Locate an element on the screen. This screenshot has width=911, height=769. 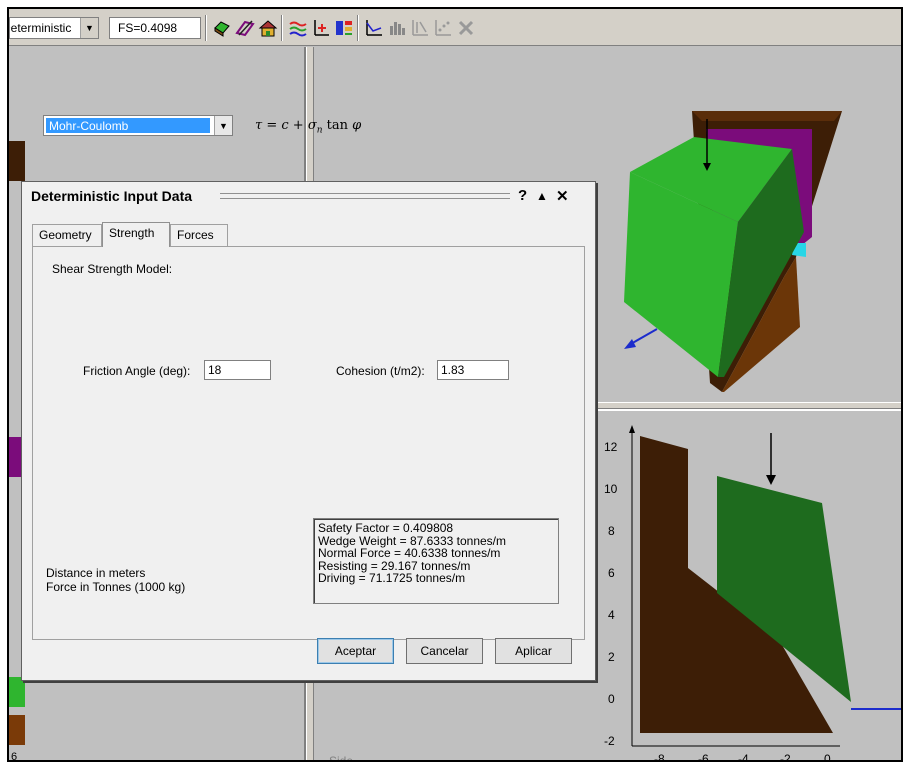
formula-tan: tan is located at coordinates (337, 125).